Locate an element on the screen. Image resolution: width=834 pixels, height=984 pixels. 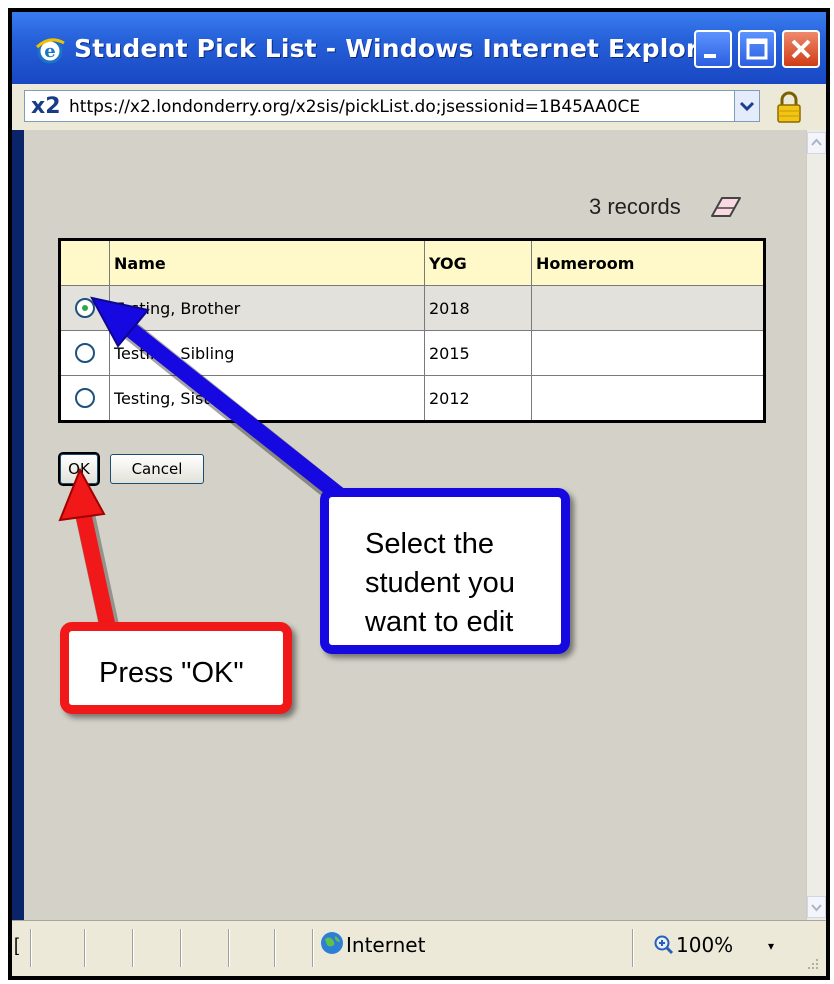
x2-logo: x2 is located at coordinates (46, 106).